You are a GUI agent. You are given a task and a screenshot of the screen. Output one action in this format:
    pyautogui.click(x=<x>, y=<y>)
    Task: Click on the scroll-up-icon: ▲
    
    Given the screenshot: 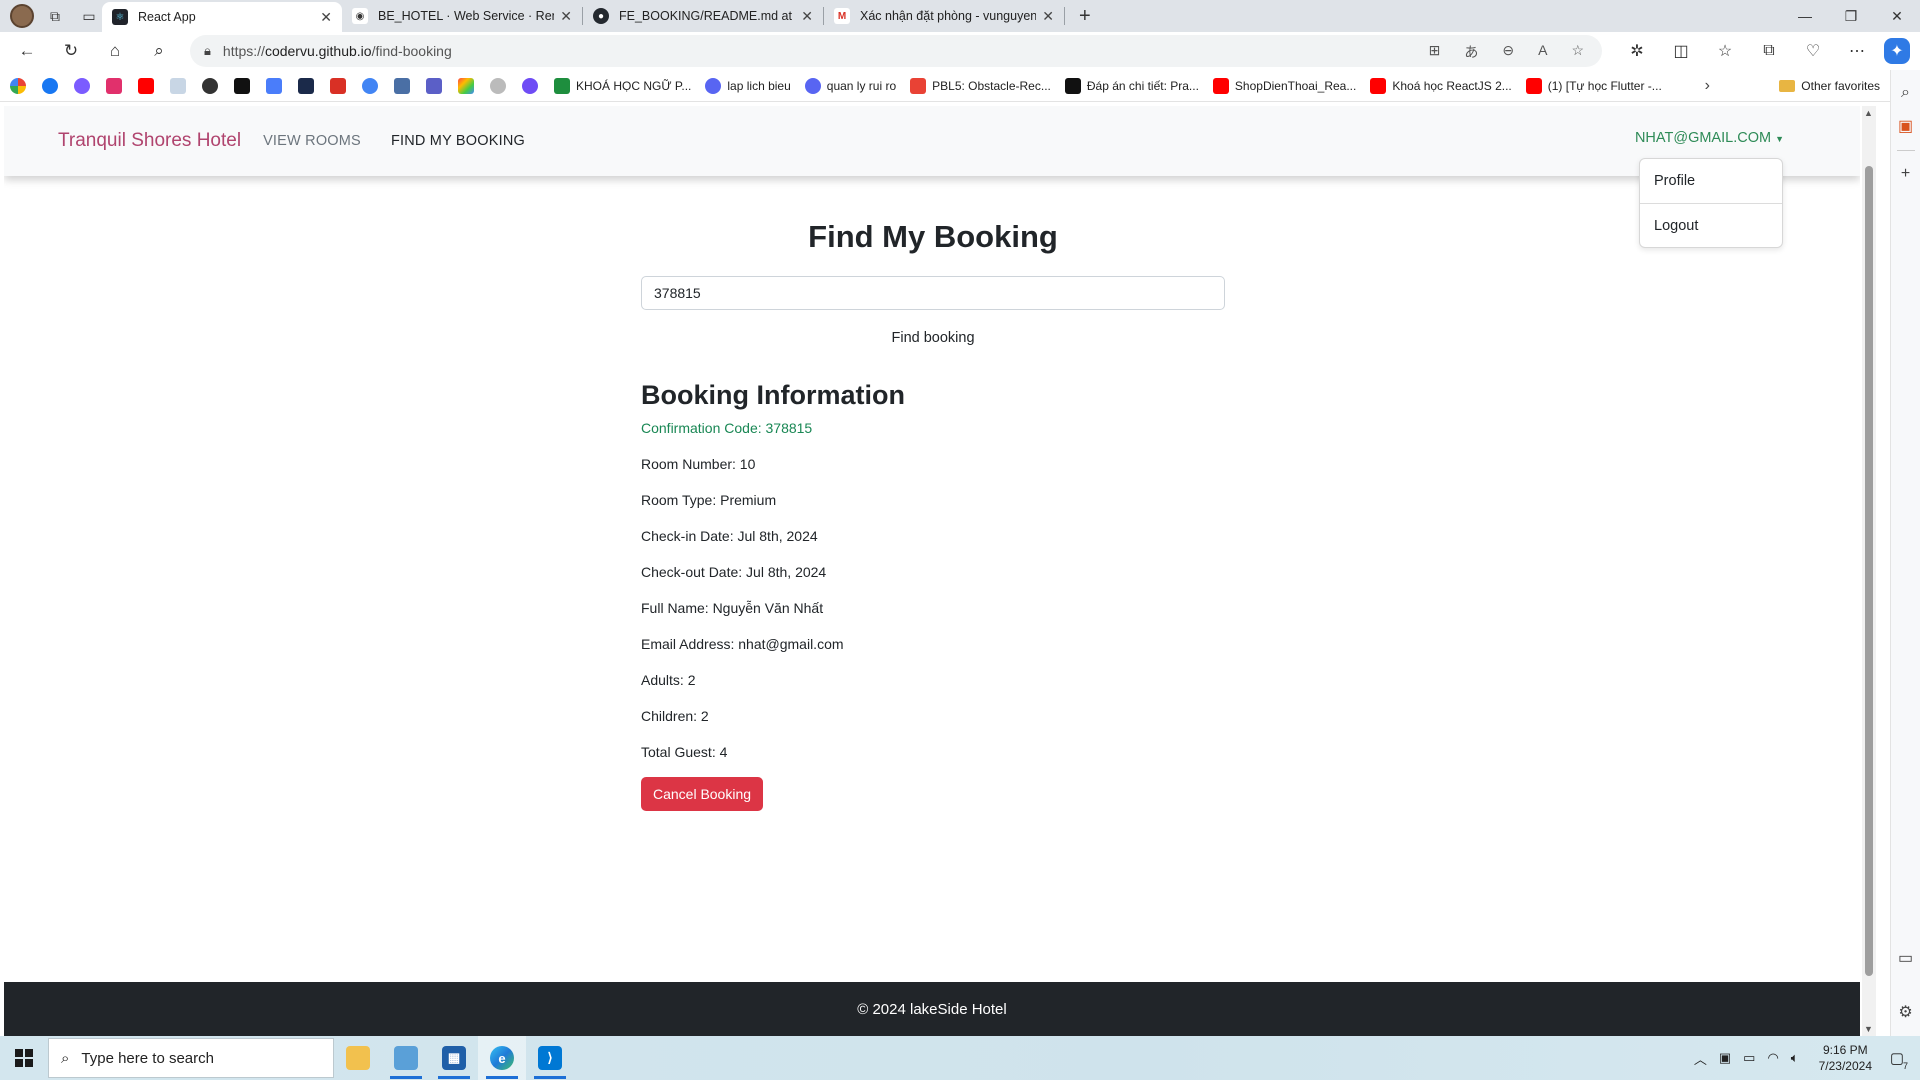 What is the action you would take?
    pyautogui.click(x=1868, y=113)
    